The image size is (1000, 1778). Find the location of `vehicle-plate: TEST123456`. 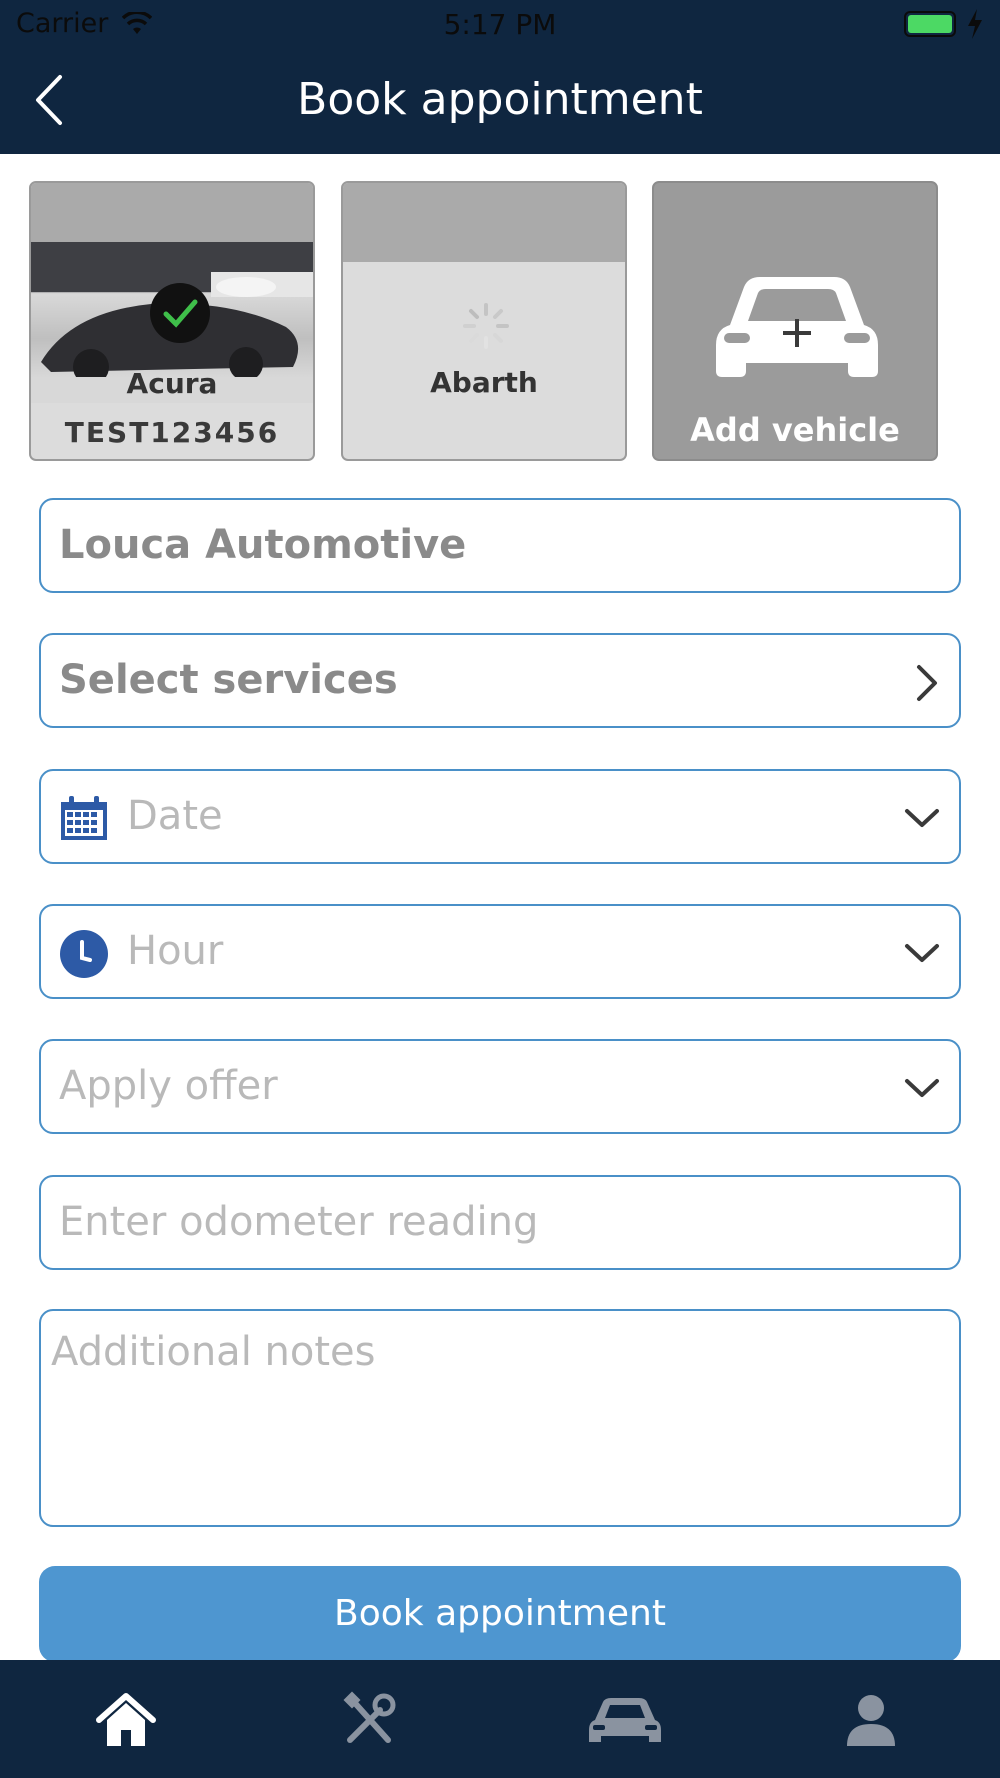

vehicle-plate: TEST123456 is located at coordinates (172, 432).